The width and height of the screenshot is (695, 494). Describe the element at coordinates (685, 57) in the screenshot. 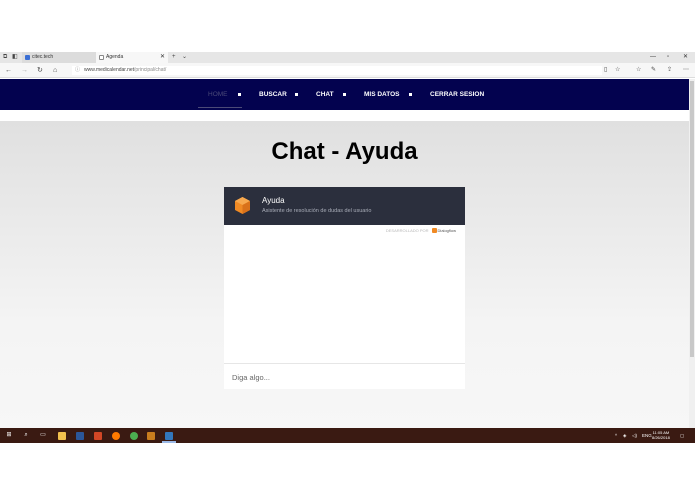

I see `close-window-icon: ✕` at that location.